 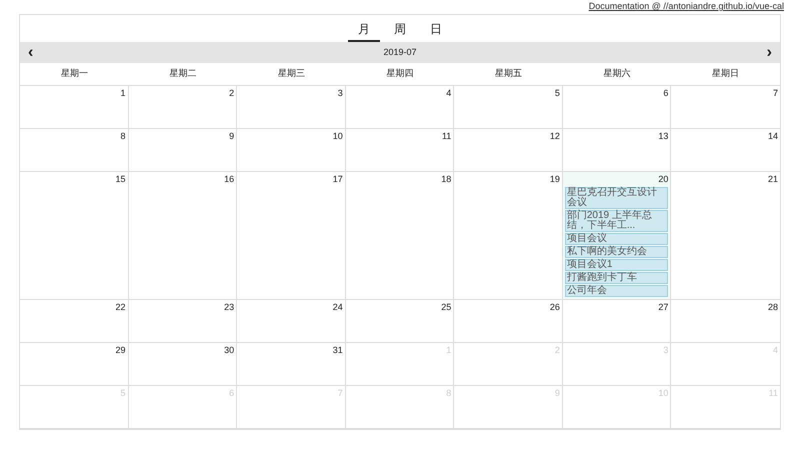 I want to click on day-number: 12, so click(x=555, y=136).